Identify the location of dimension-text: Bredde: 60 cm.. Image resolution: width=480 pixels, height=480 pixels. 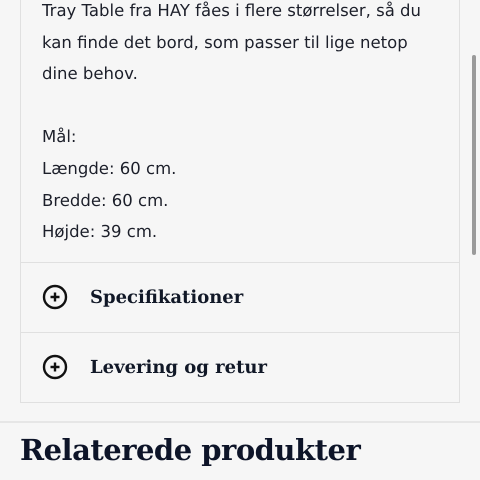
(106, 201).